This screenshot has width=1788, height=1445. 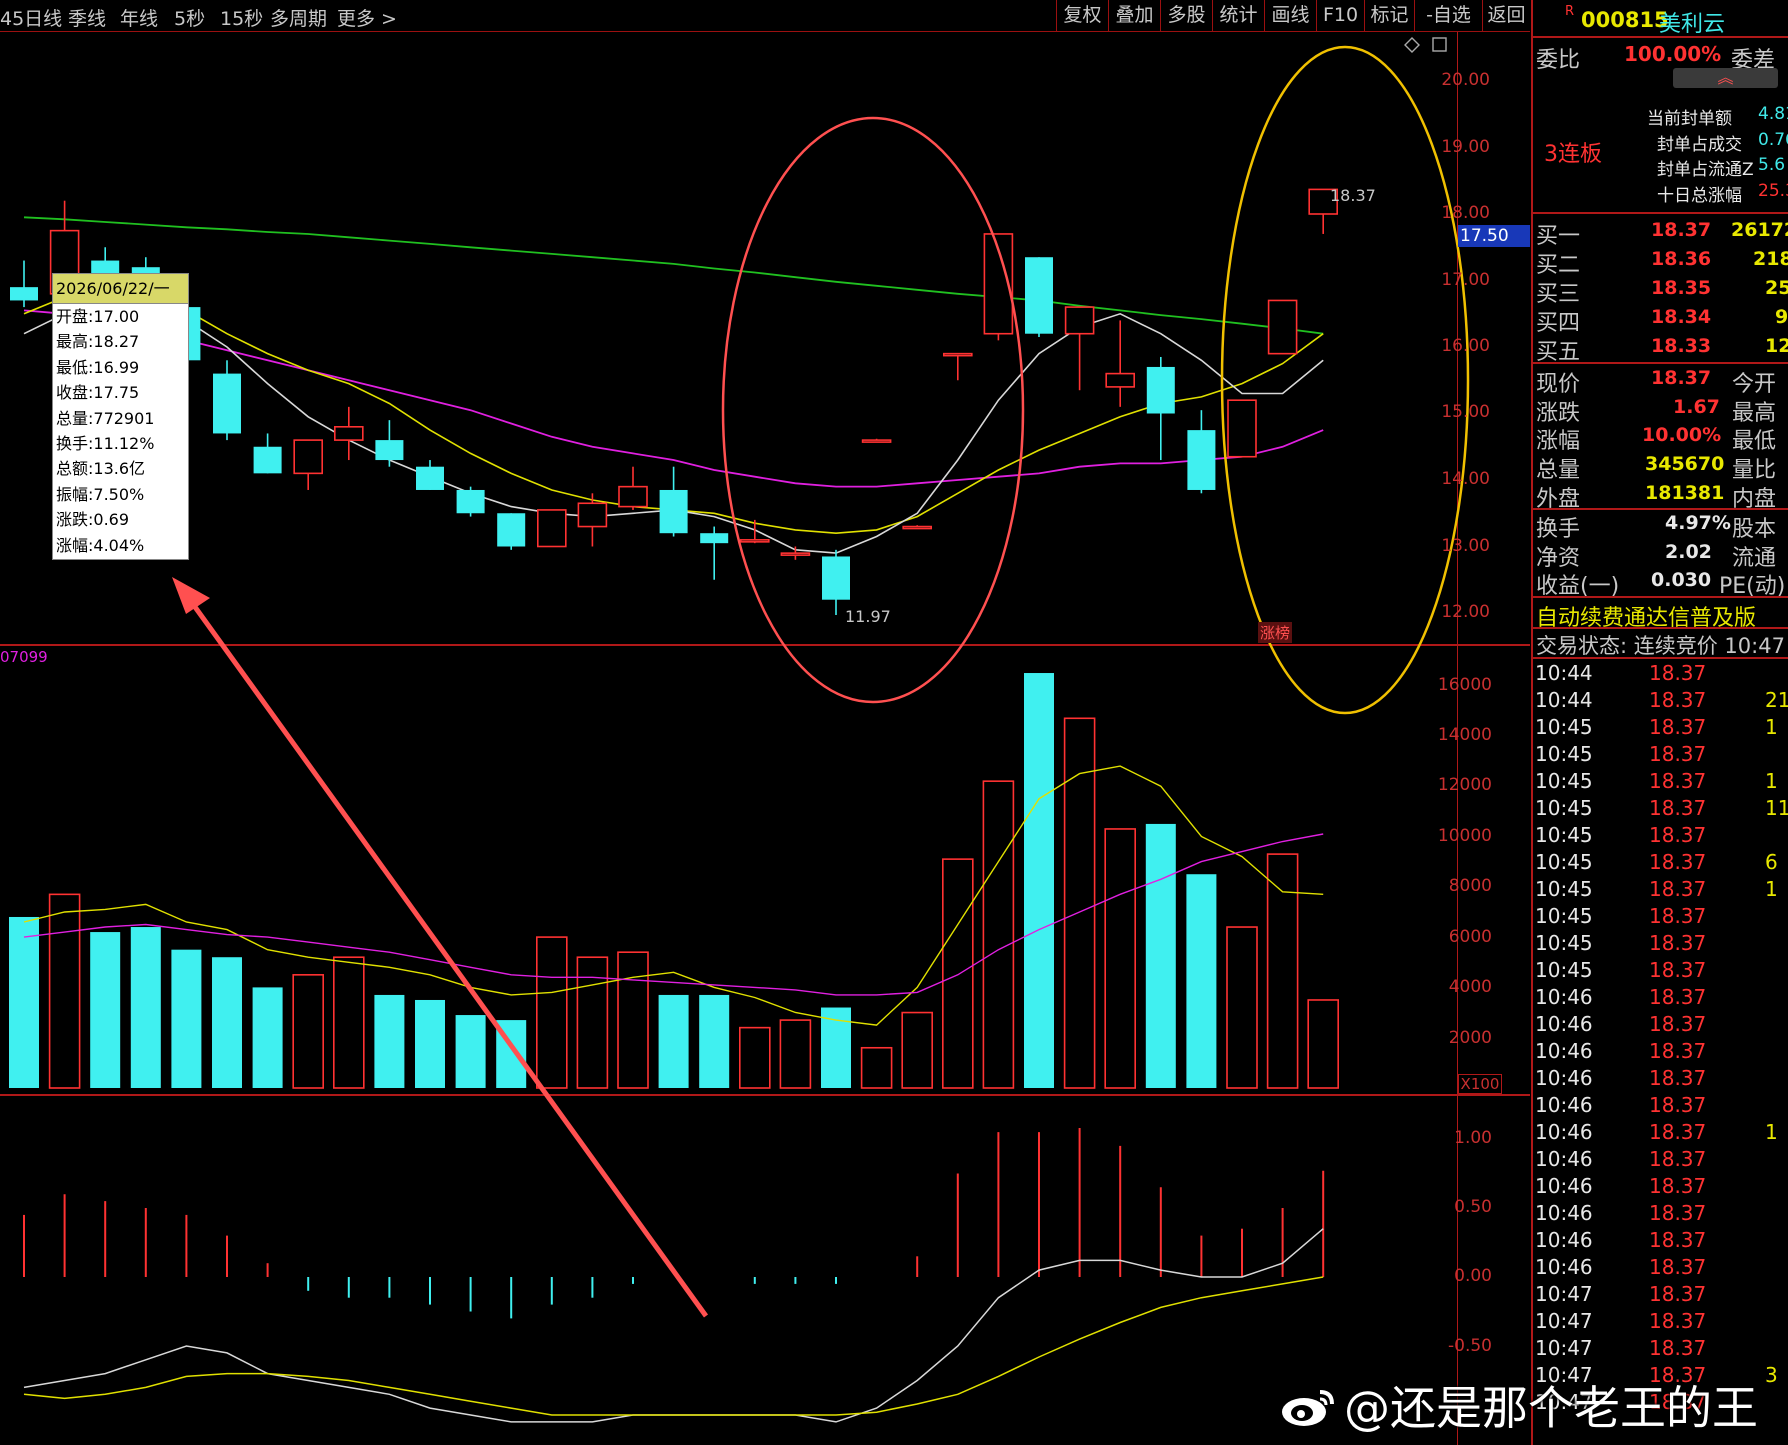 I want to click on bid-label: 买四, so click(x=1558, y=323).